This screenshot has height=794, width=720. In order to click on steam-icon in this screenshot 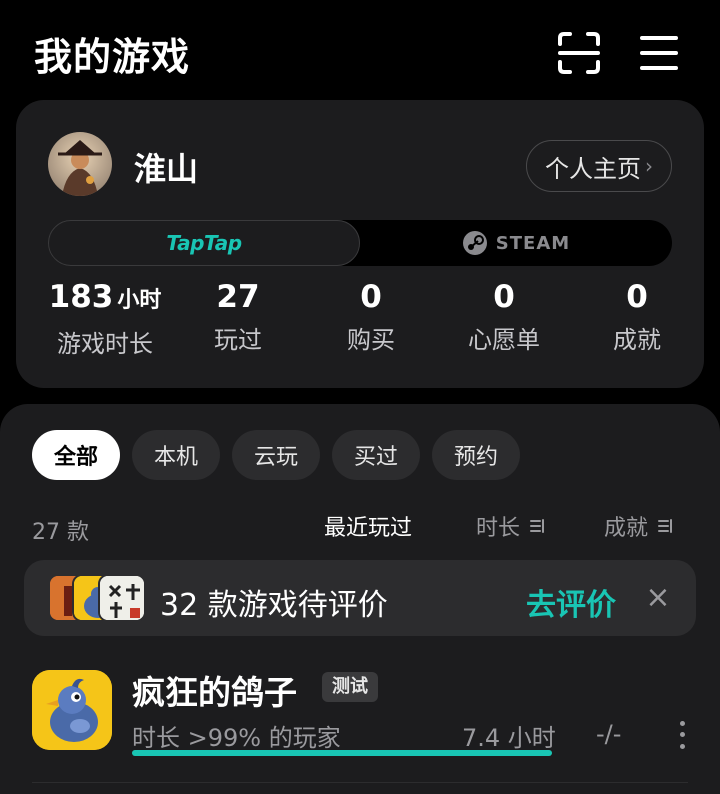, I will do `click(474, 243)`.